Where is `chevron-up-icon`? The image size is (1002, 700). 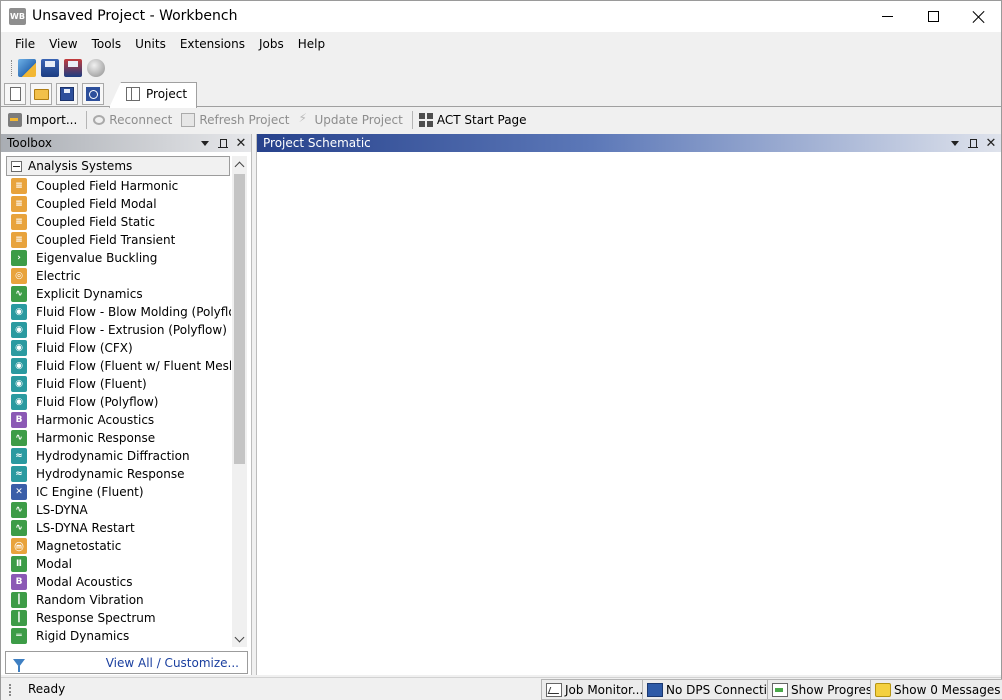 chevron-up-icon is located at coordinates (239, 166).